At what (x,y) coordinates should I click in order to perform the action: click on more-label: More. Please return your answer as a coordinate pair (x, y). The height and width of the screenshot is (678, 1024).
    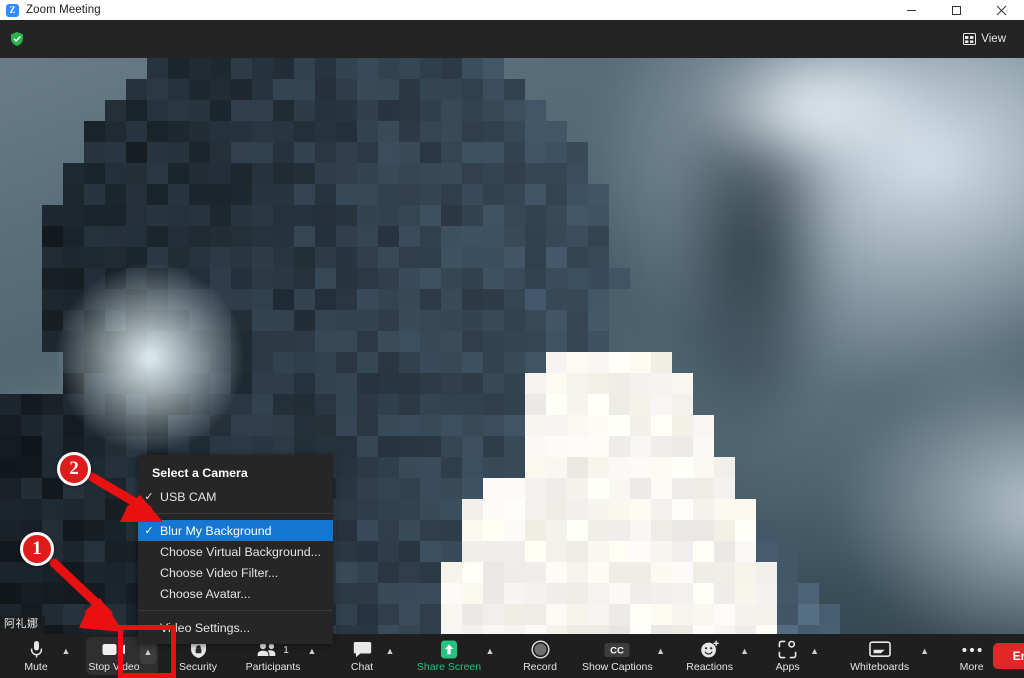
    Looking at the image, I should click on (971, 666).